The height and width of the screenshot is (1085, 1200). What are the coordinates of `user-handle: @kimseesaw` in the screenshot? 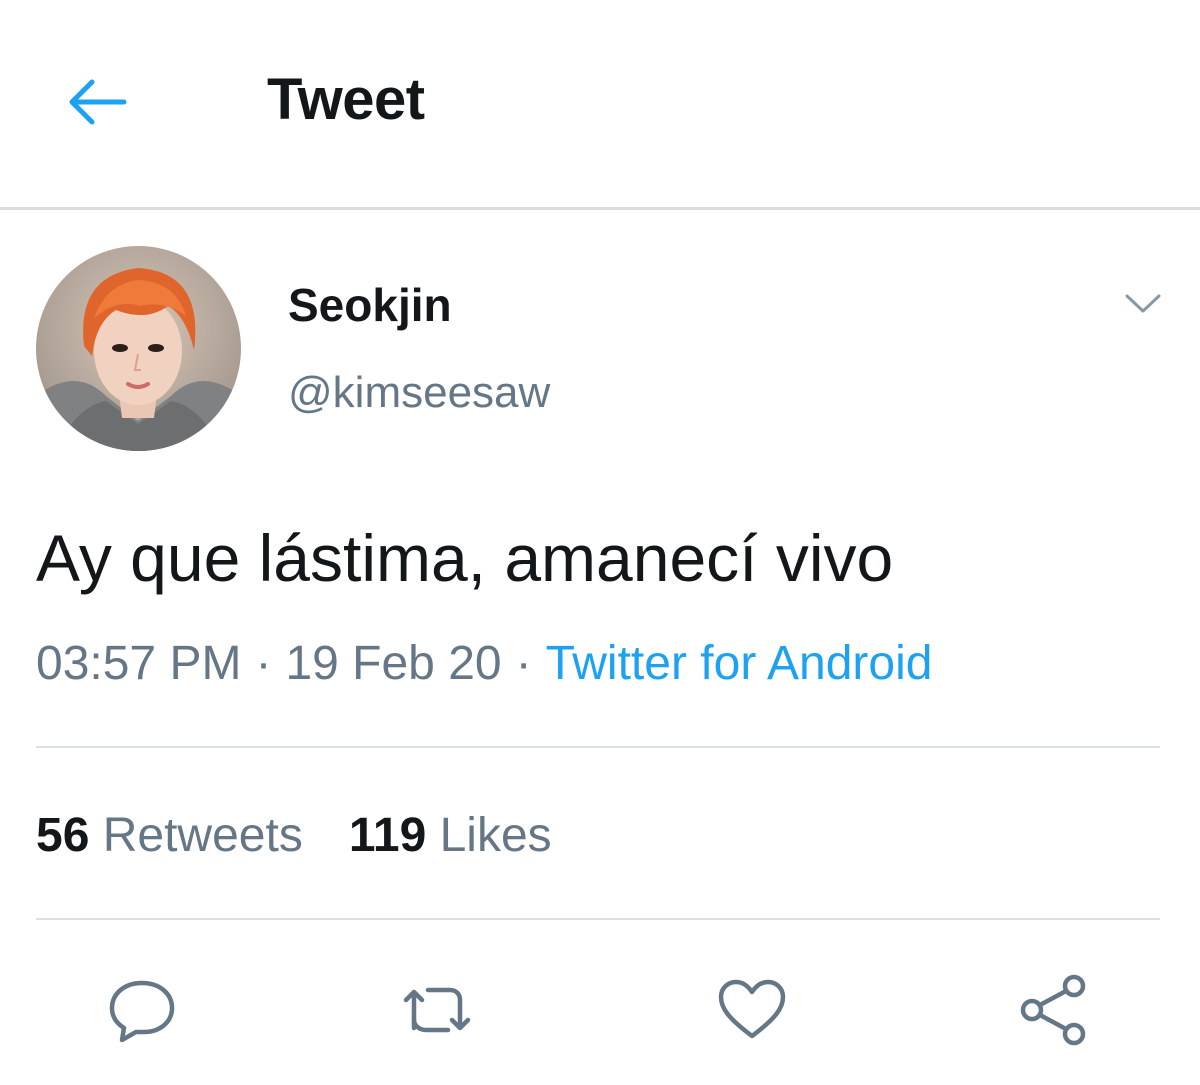 It's located at (419, 393).